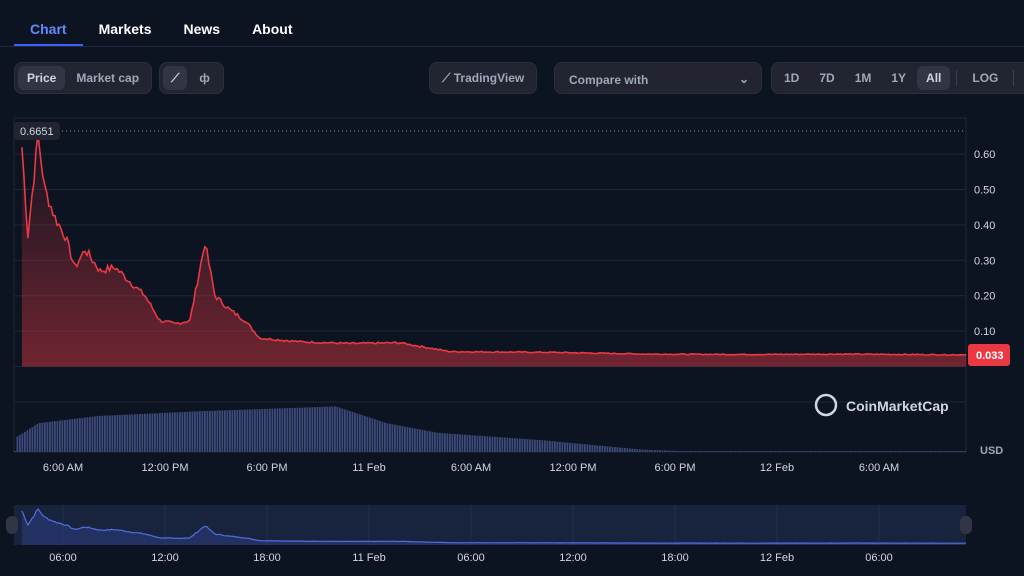  What do you see at coordinates (37, 132) in the screenshot?
I see `high-label: 0.6651` at bounding box center [37, 132].